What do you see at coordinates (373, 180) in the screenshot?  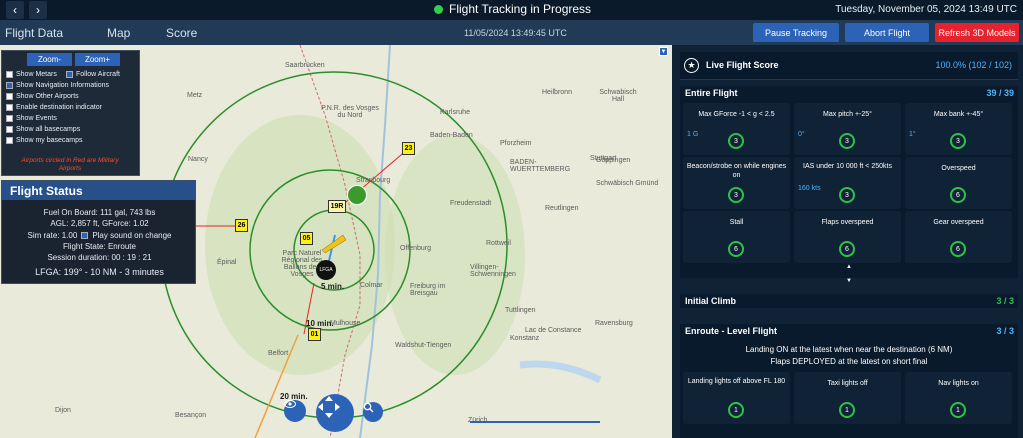 I see `place-label: Strasbourg` at bounding box center [373, 180].